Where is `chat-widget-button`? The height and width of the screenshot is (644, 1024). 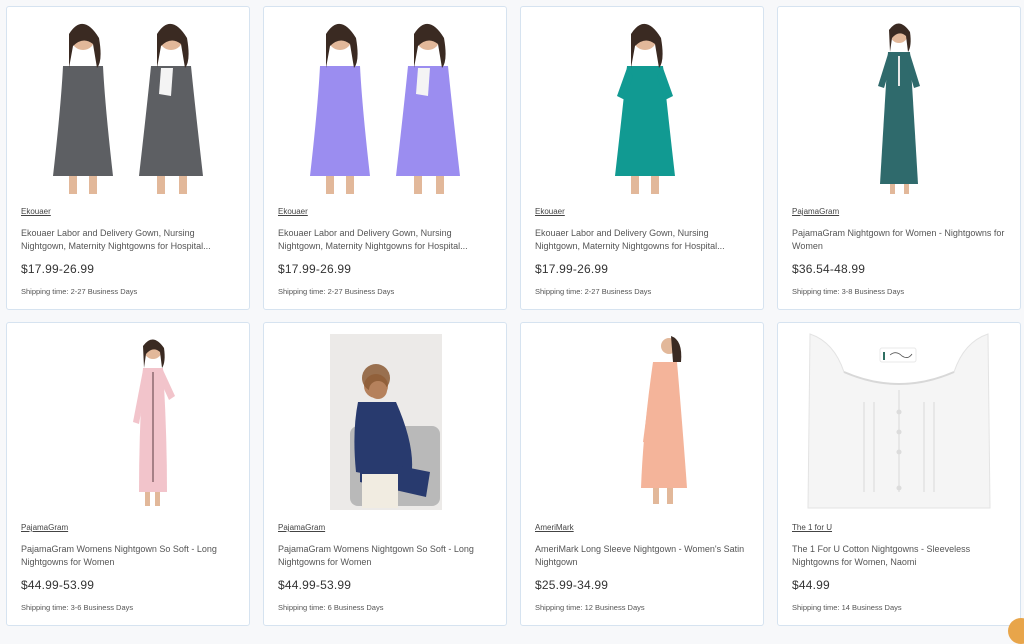
chat-widget-button is located at coordinates (1016, 631).